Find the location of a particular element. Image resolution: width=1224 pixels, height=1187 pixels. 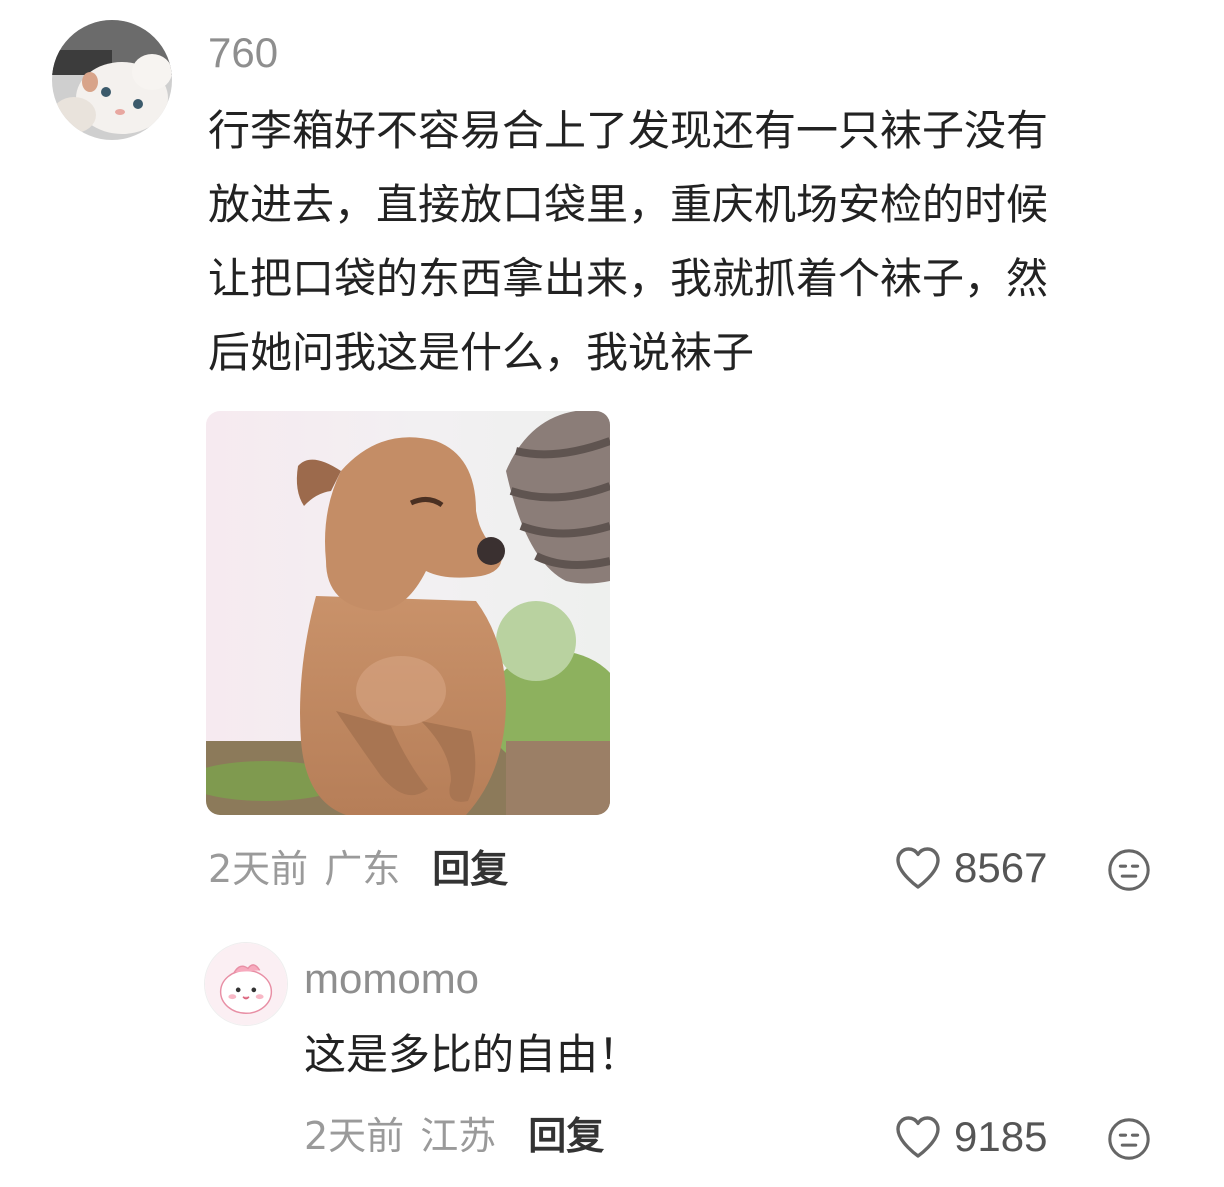

reply-time: 2天前 is located at coordinates (354, 1136).